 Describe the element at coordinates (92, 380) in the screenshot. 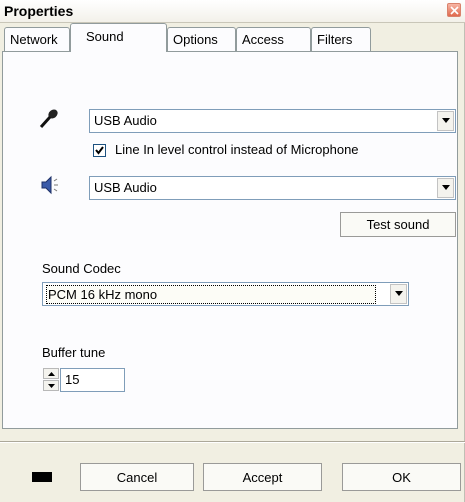

I see `buffer-tune-input: 15` at that location.